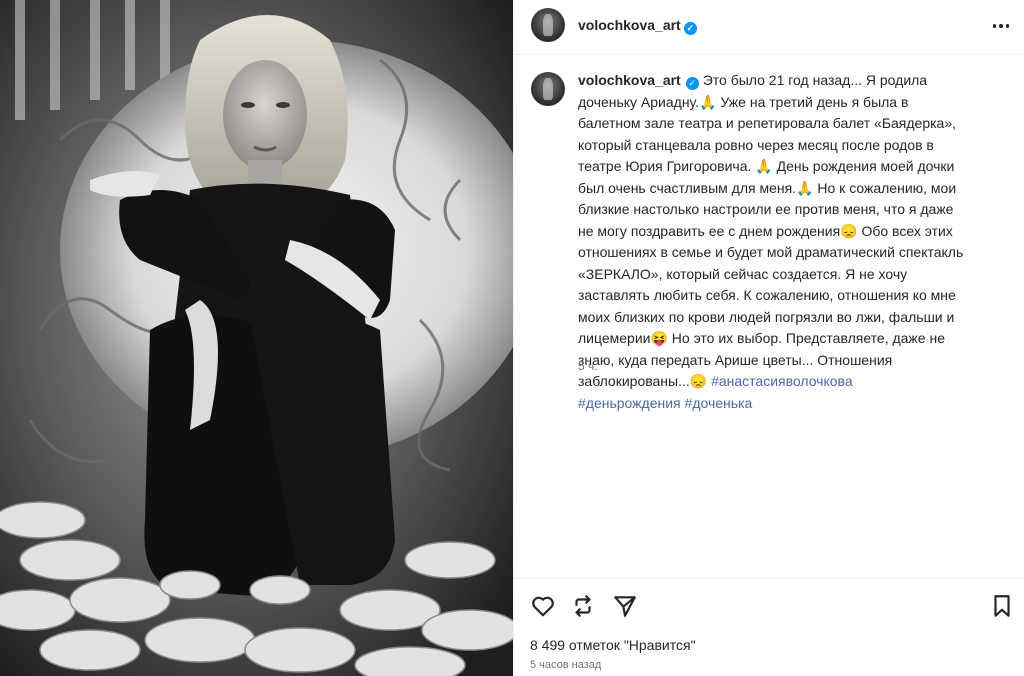  Describe the element at coordinates (690, 28) in the screenshot. I see `verified-badge-icon: ✓` at that location.